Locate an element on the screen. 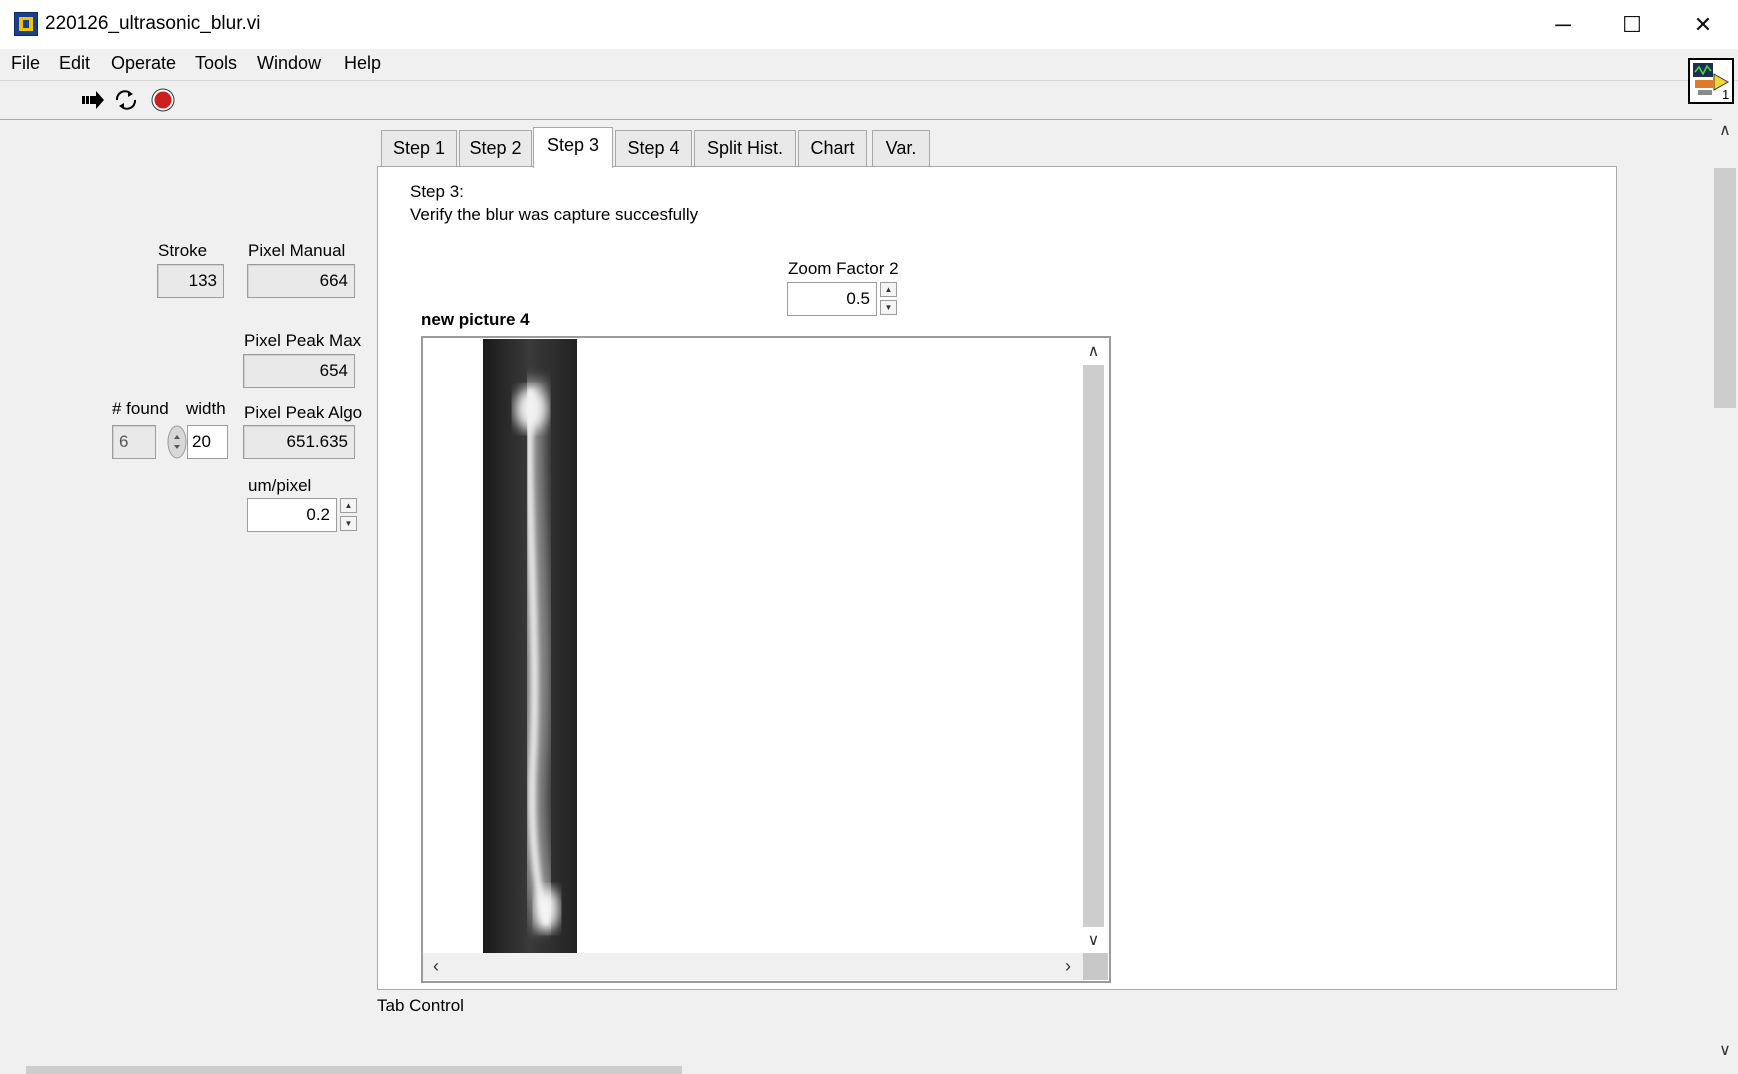 Image resolution: width=1738 pixels, height=1074 pixels. zoom-factor-control: 0.5 is located at coordinates (832, 299).